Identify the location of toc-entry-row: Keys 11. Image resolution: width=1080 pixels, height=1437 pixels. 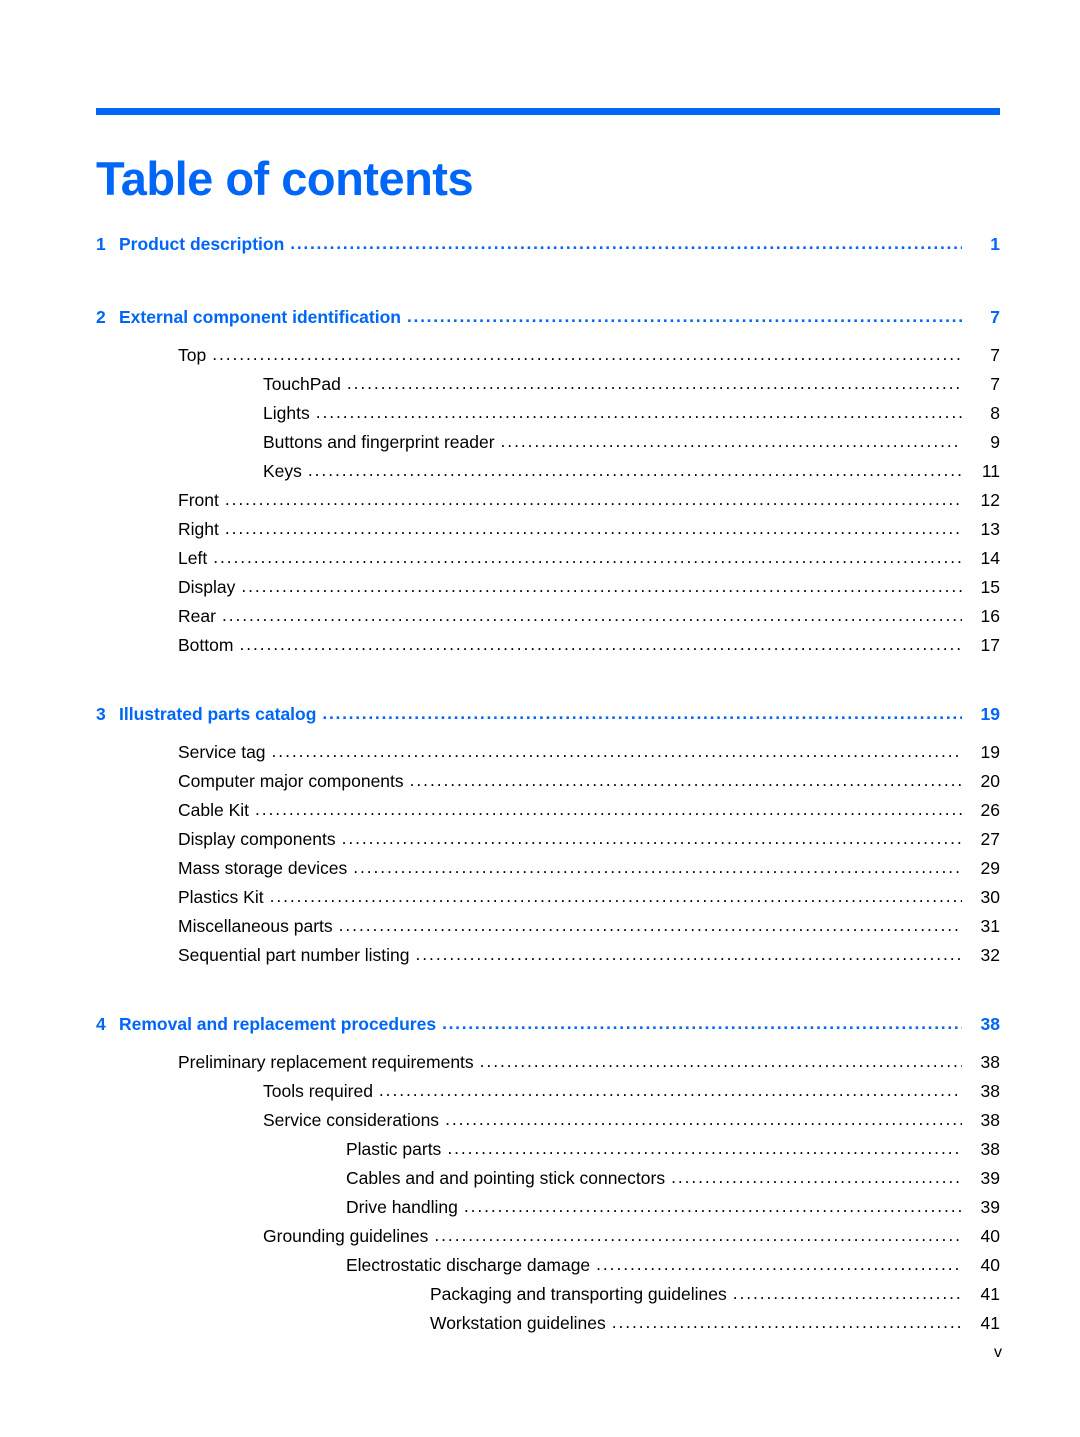
(548, 476).